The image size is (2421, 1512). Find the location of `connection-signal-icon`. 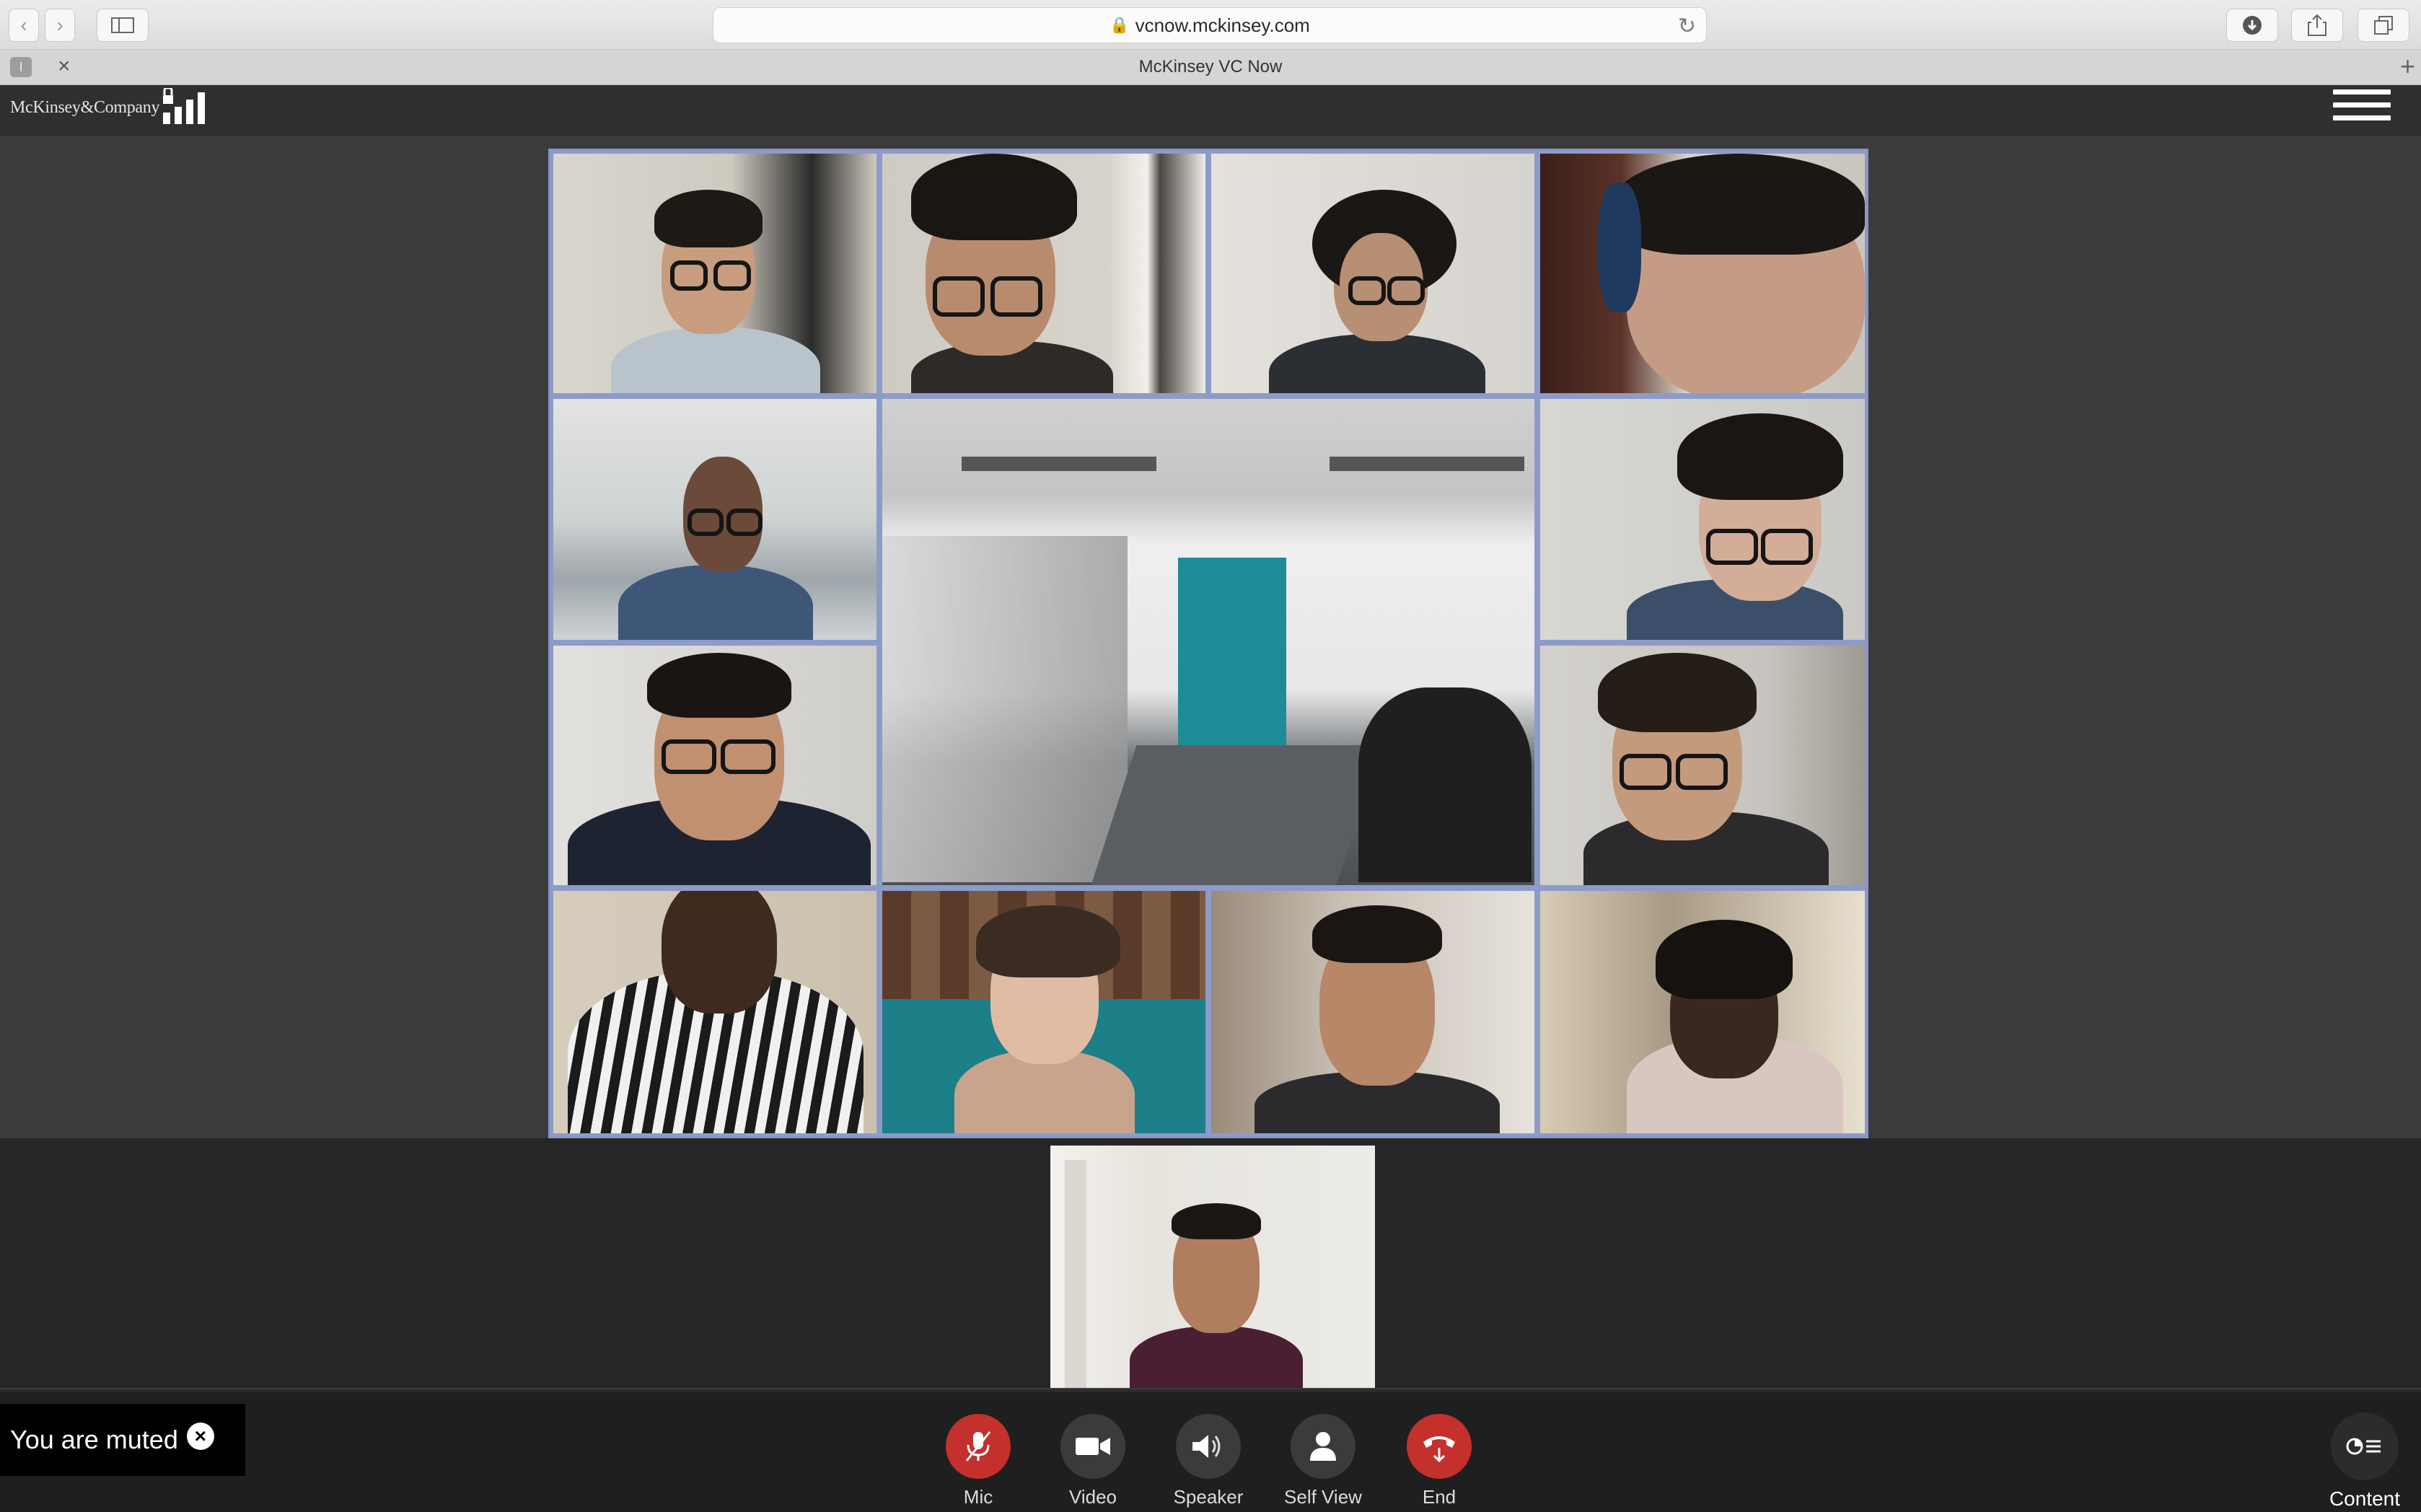

connection-signal-icon is located at coordinates (185, 107).